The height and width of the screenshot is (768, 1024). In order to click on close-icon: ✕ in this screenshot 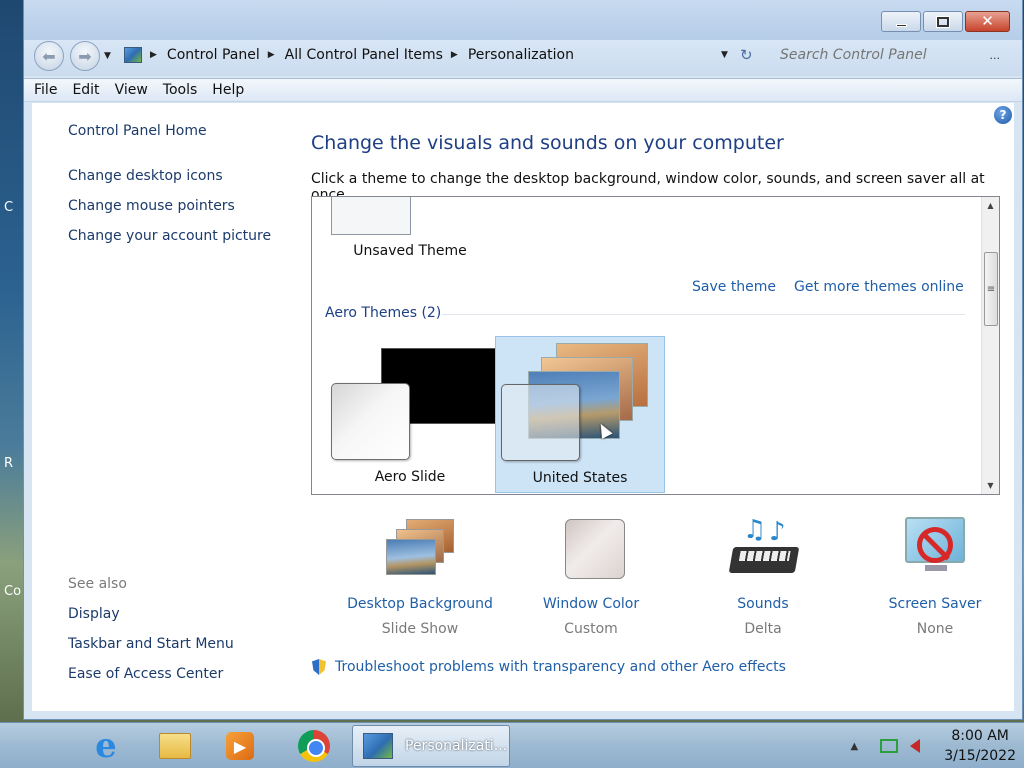, I will do `click(987, 21)`.